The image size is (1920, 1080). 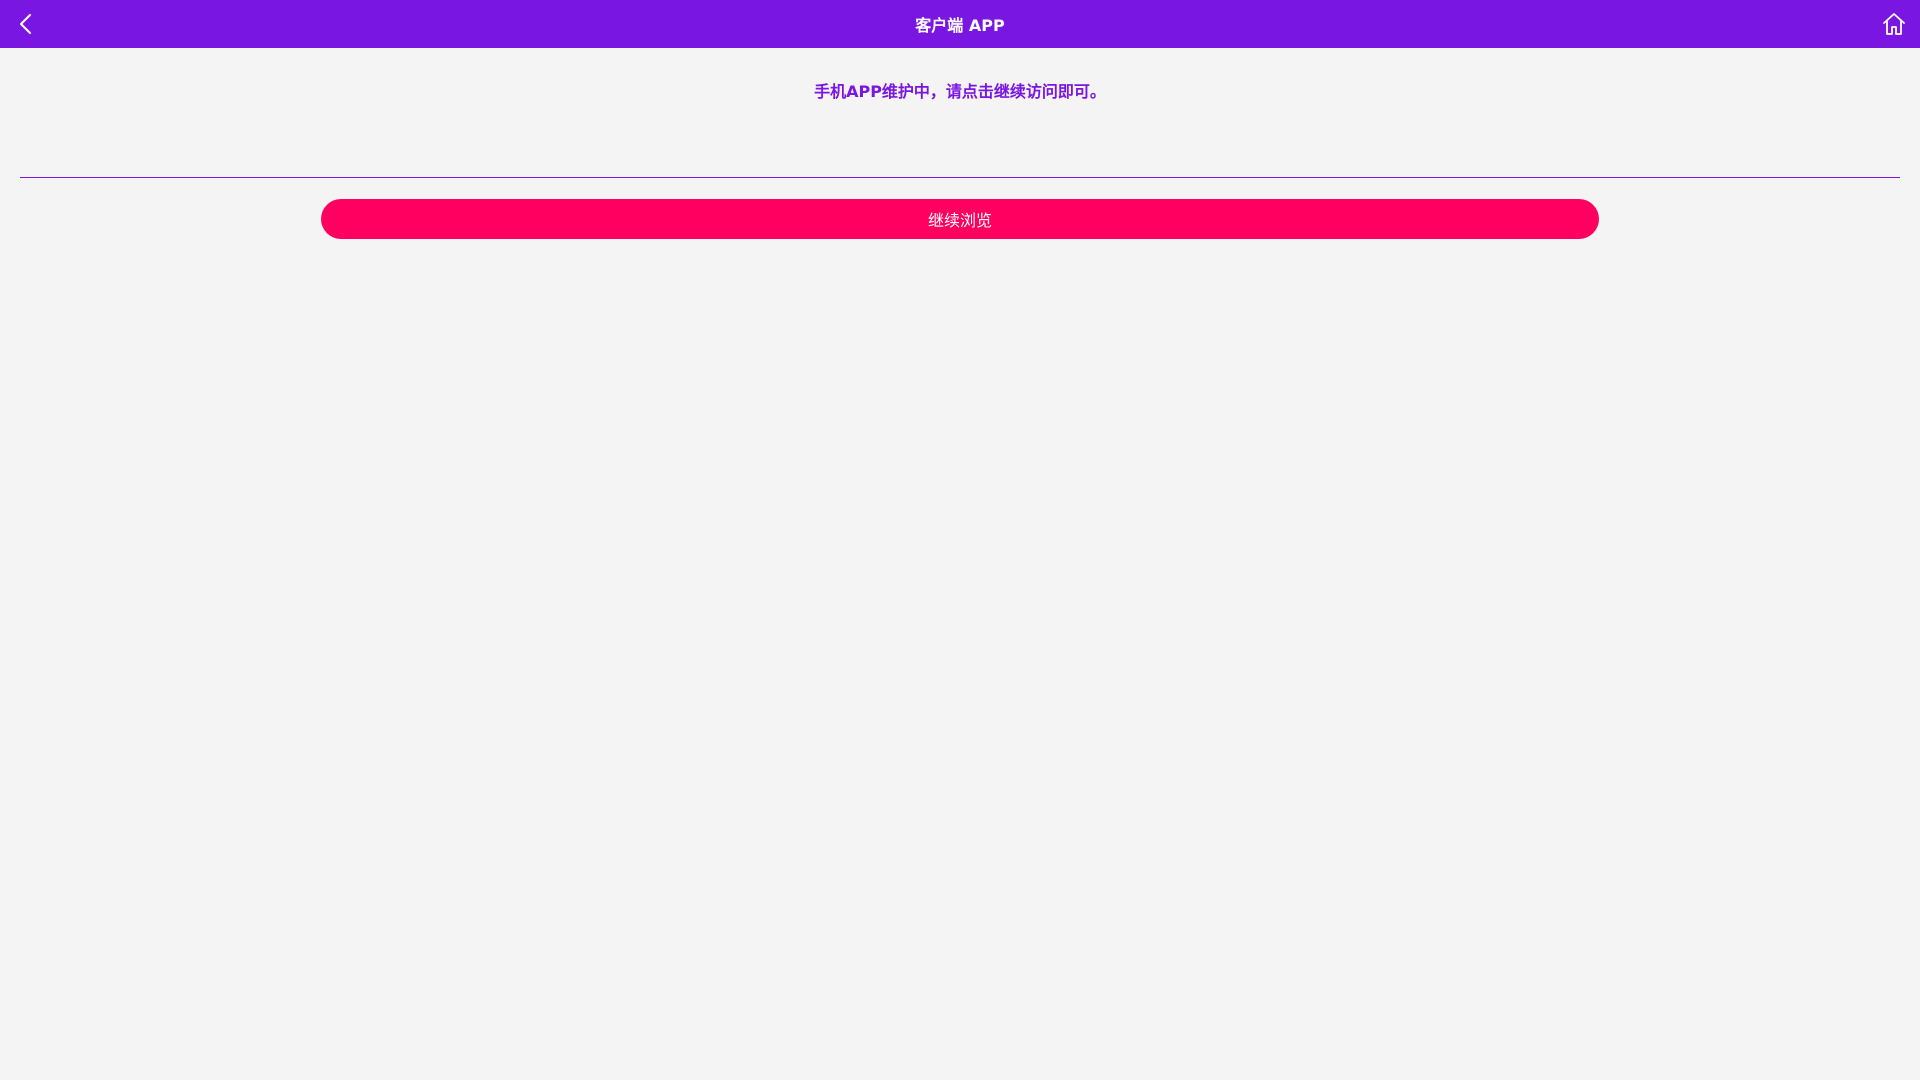 I want to click on page-title: 客户端 APP, so click(x=960, y=25).